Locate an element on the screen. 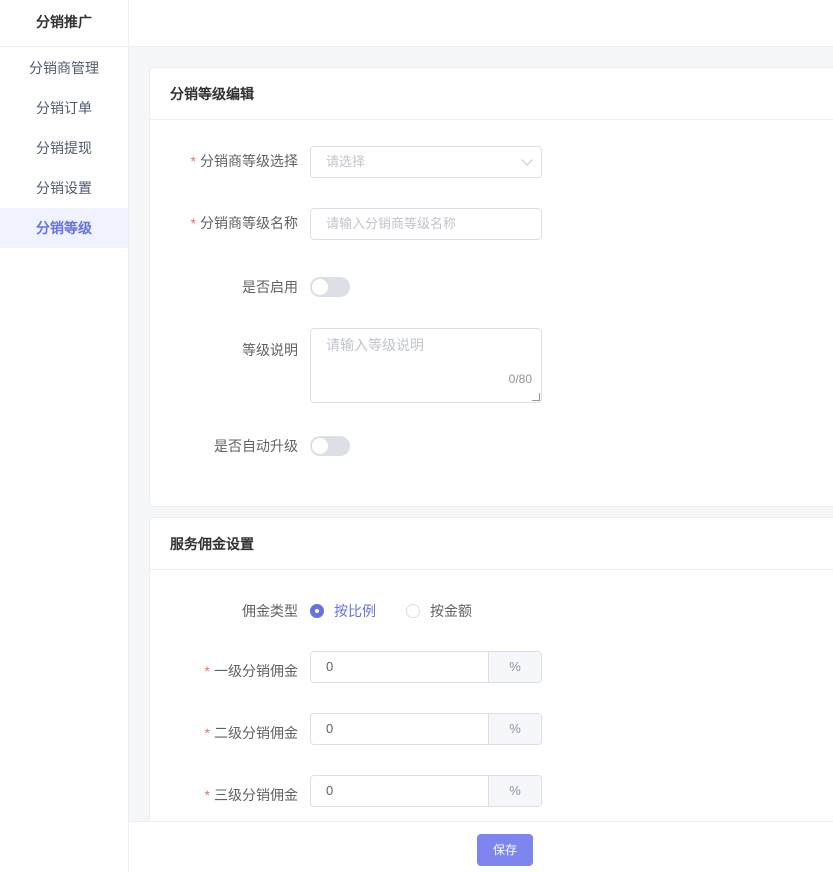 This screenshot has height=872, width=833. level3-commission-input: 0 % is located at coordinates (426, 791).